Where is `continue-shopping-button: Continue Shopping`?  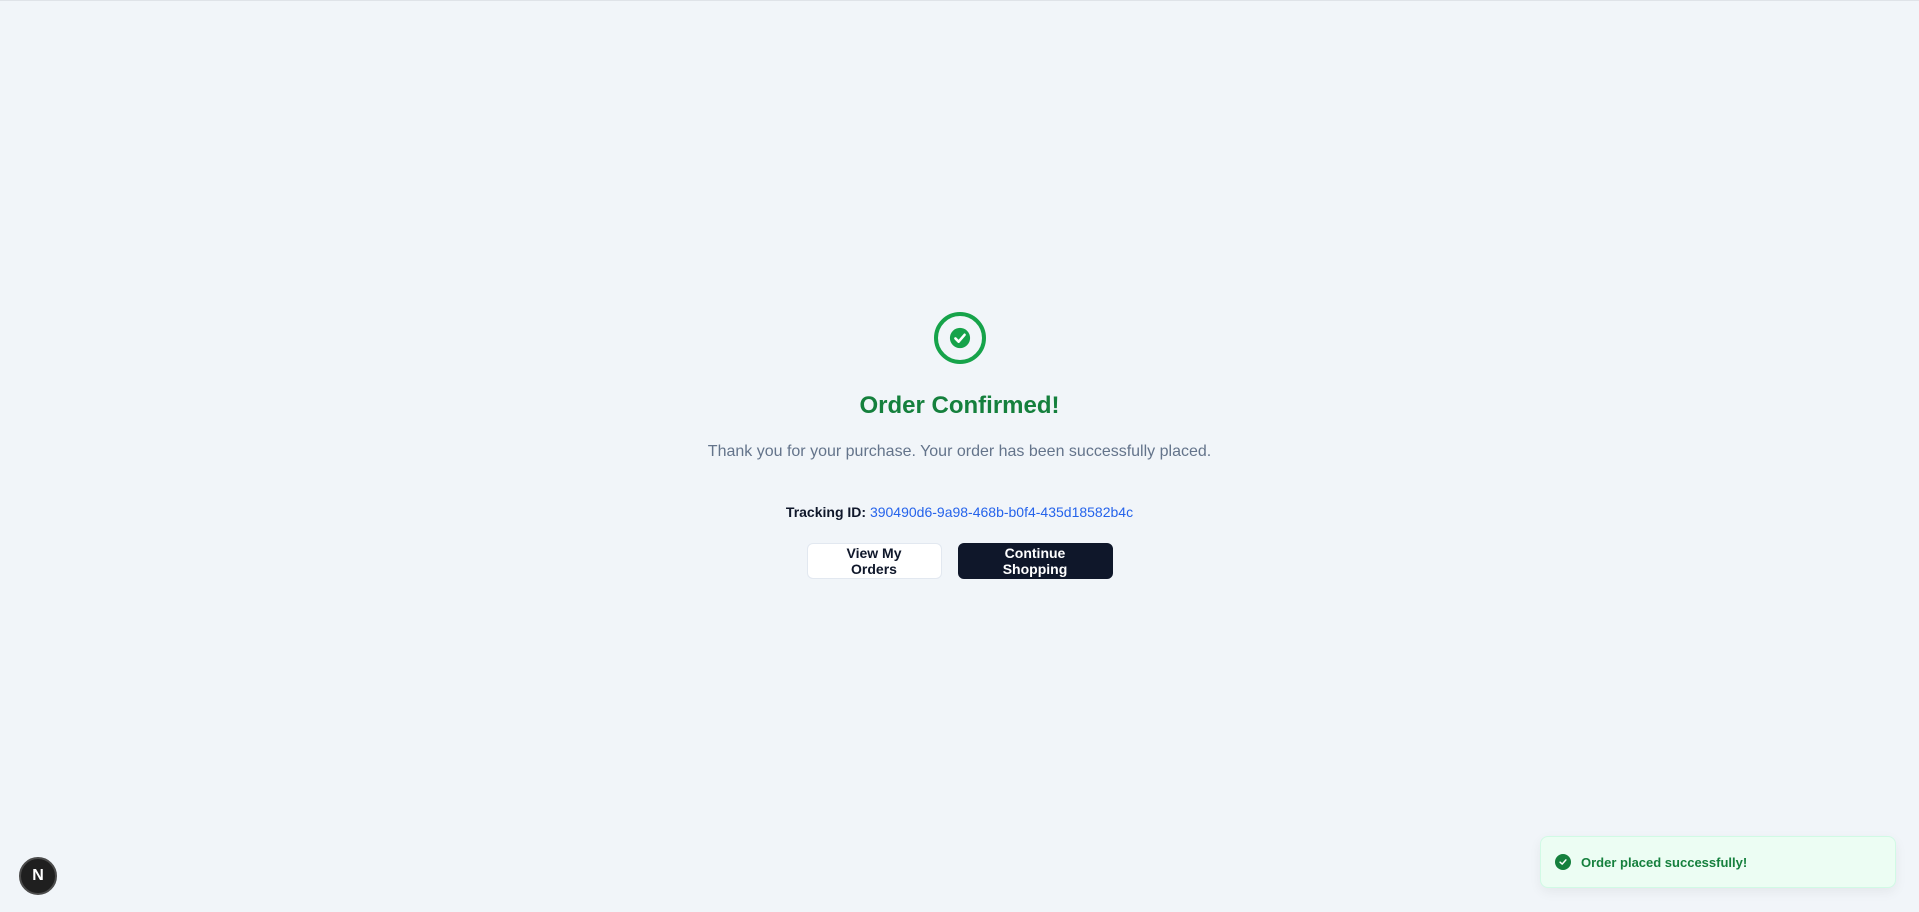
continue-shopping-button: Continue Shopping is located at coordinates (1035, 561).